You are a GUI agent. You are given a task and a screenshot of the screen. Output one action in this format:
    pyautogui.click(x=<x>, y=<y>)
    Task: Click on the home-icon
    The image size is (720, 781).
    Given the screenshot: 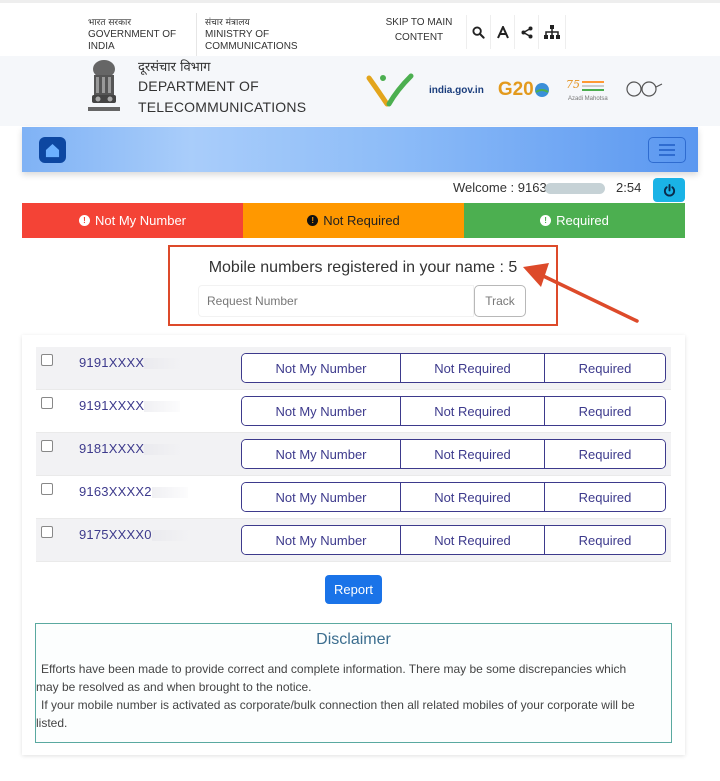 What is the action you would take?
    pyautogui.click(x=52, y=150)
    